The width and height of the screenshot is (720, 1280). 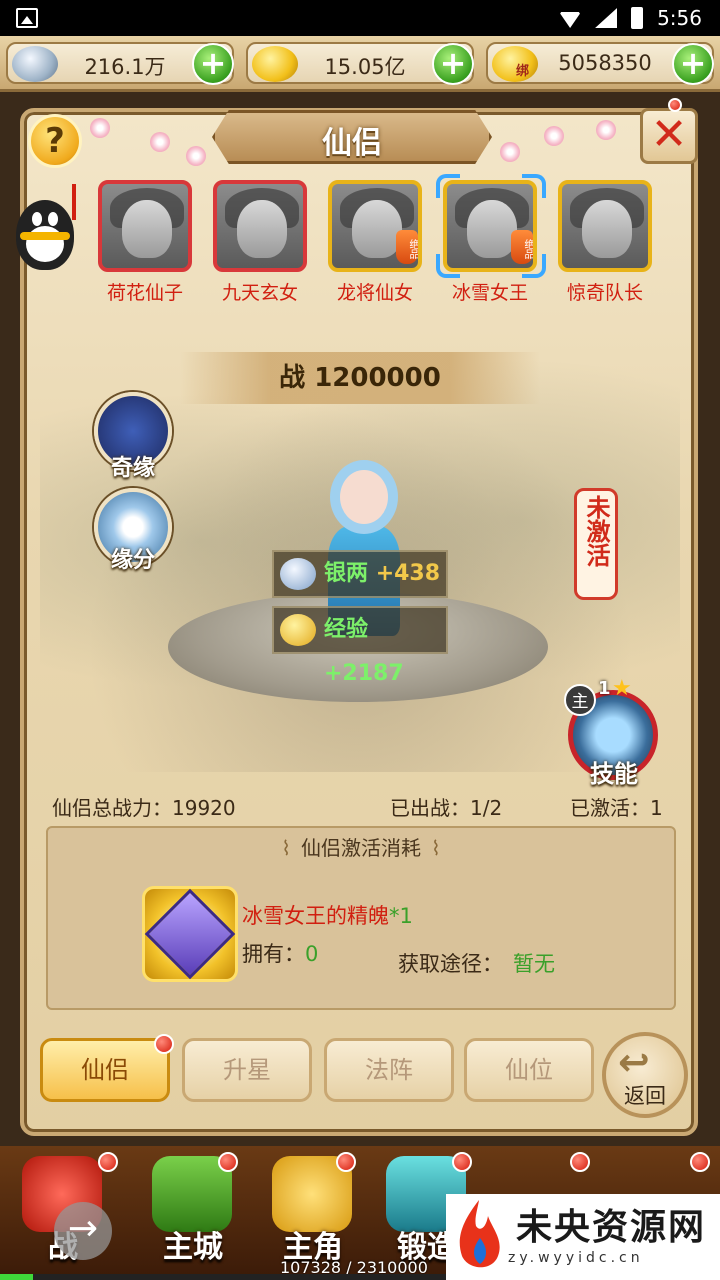 What do you see at coordinates (365, 67) in the screenshot?
I see `gold-value: 15.05亿` at bounding box center [365, 67].